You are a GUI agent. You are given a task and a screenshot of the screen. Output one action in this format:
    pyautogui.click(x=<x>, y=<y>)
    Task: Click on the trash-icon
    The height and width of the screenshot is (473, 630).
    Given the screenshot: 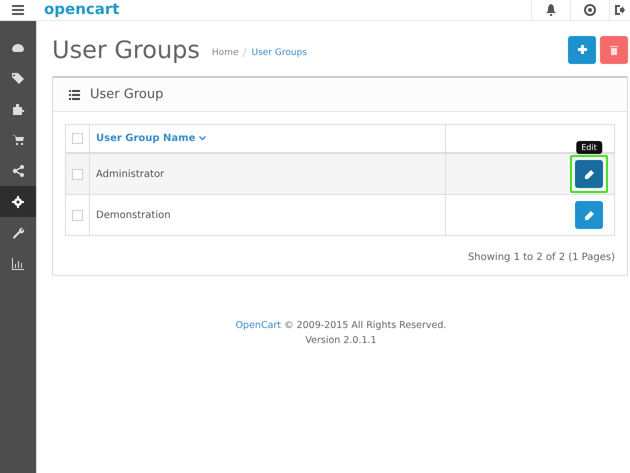 What is the action you would take?
    pyautogui.click(x=614, y=49)
    